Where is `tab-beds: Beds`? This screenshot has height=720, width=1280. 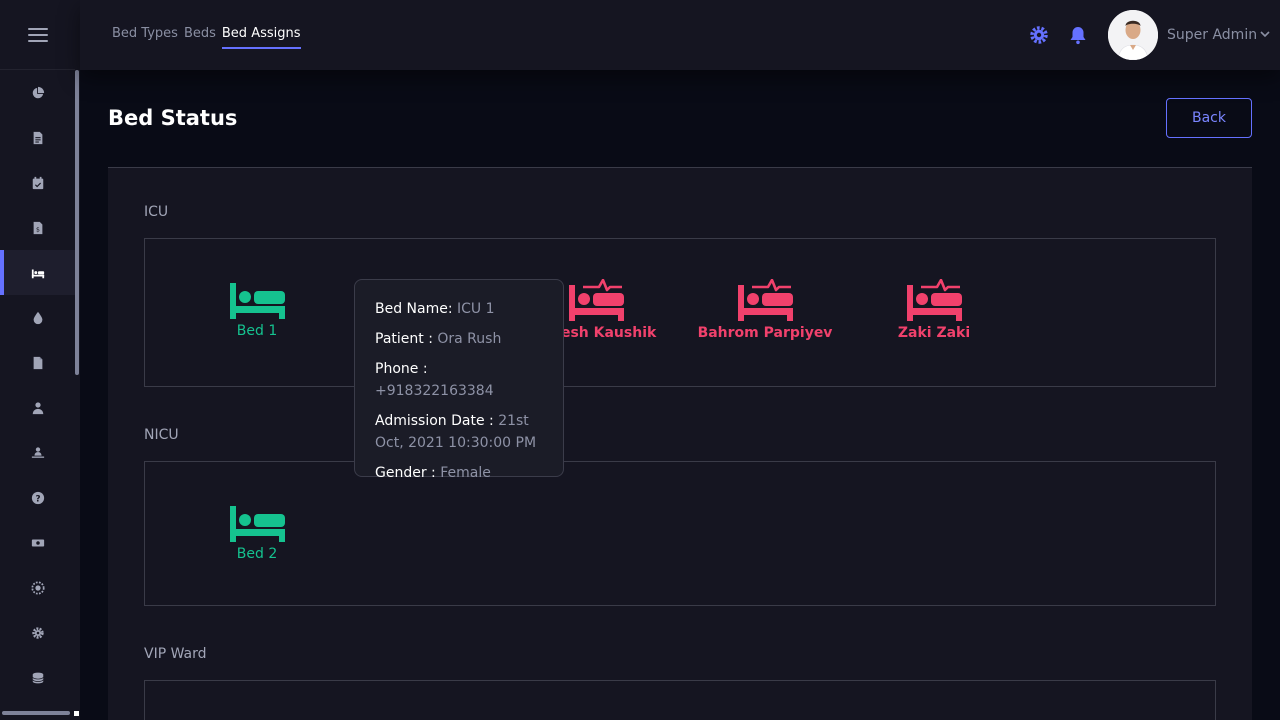 tab-beds: Beds is located at coordinates (200, 37).